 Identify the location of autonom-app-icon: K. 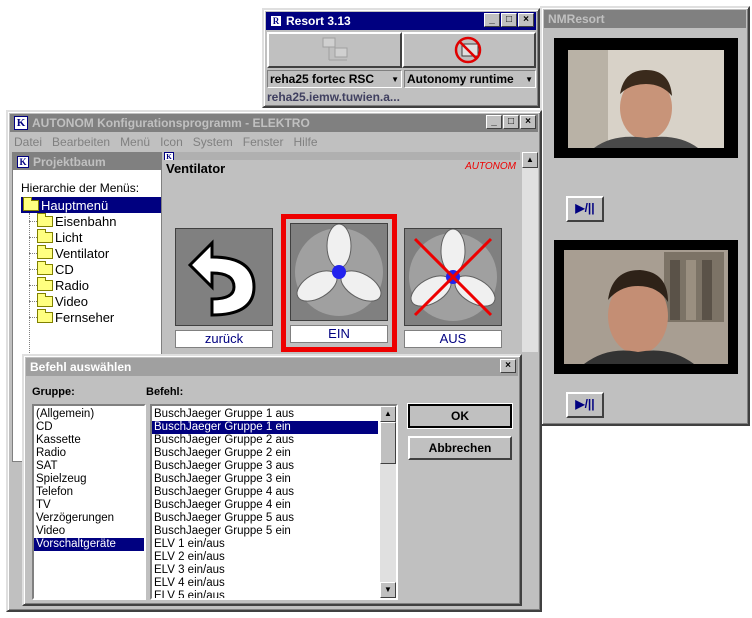
(23, 161).